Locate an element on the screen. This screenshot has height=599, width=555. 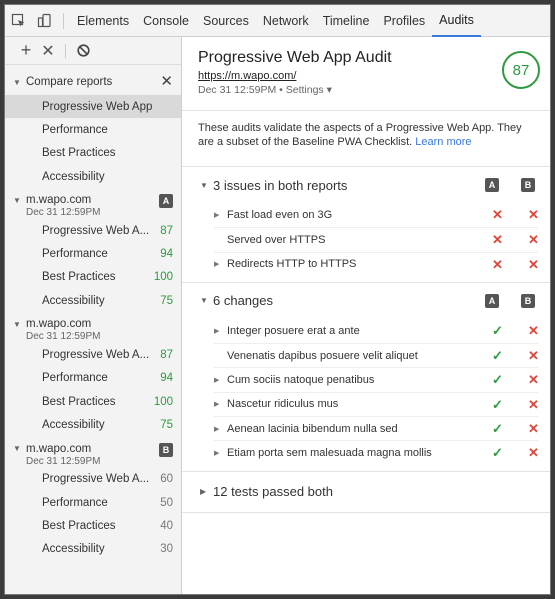
tab-audits: Audits is located at coordinates (456, 21).